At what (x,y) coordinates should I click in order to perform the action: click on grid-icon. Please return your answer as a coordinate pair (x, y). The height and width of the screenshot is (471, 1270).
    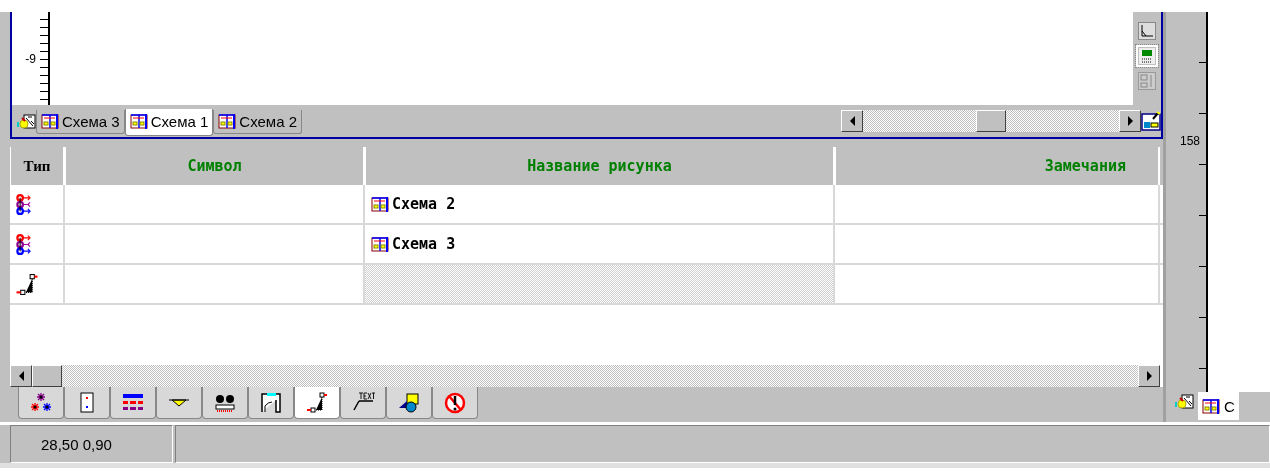
    Looking at the image, I should click on (1147, 56).